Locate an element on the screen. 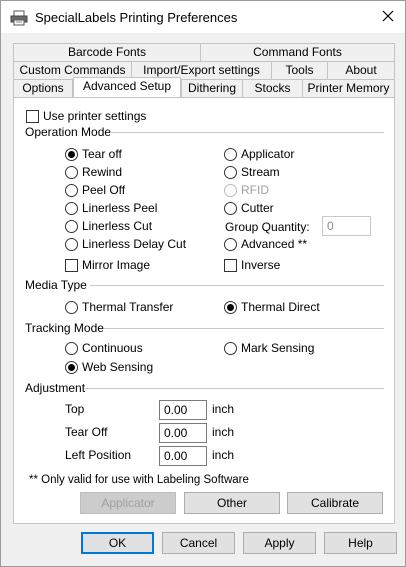 The width and height of the screenshot is (406, 567). cutter-label: Cutter is located at coordinates (257, 208).